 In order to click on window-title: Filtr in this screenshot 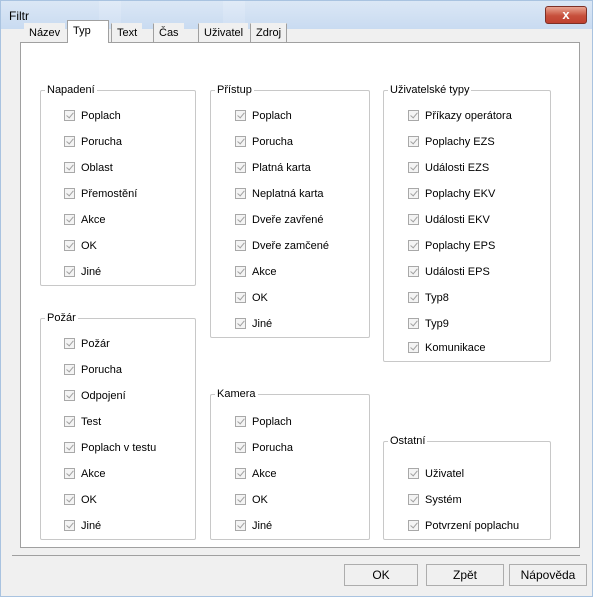, I will do `click(19, 16)`.